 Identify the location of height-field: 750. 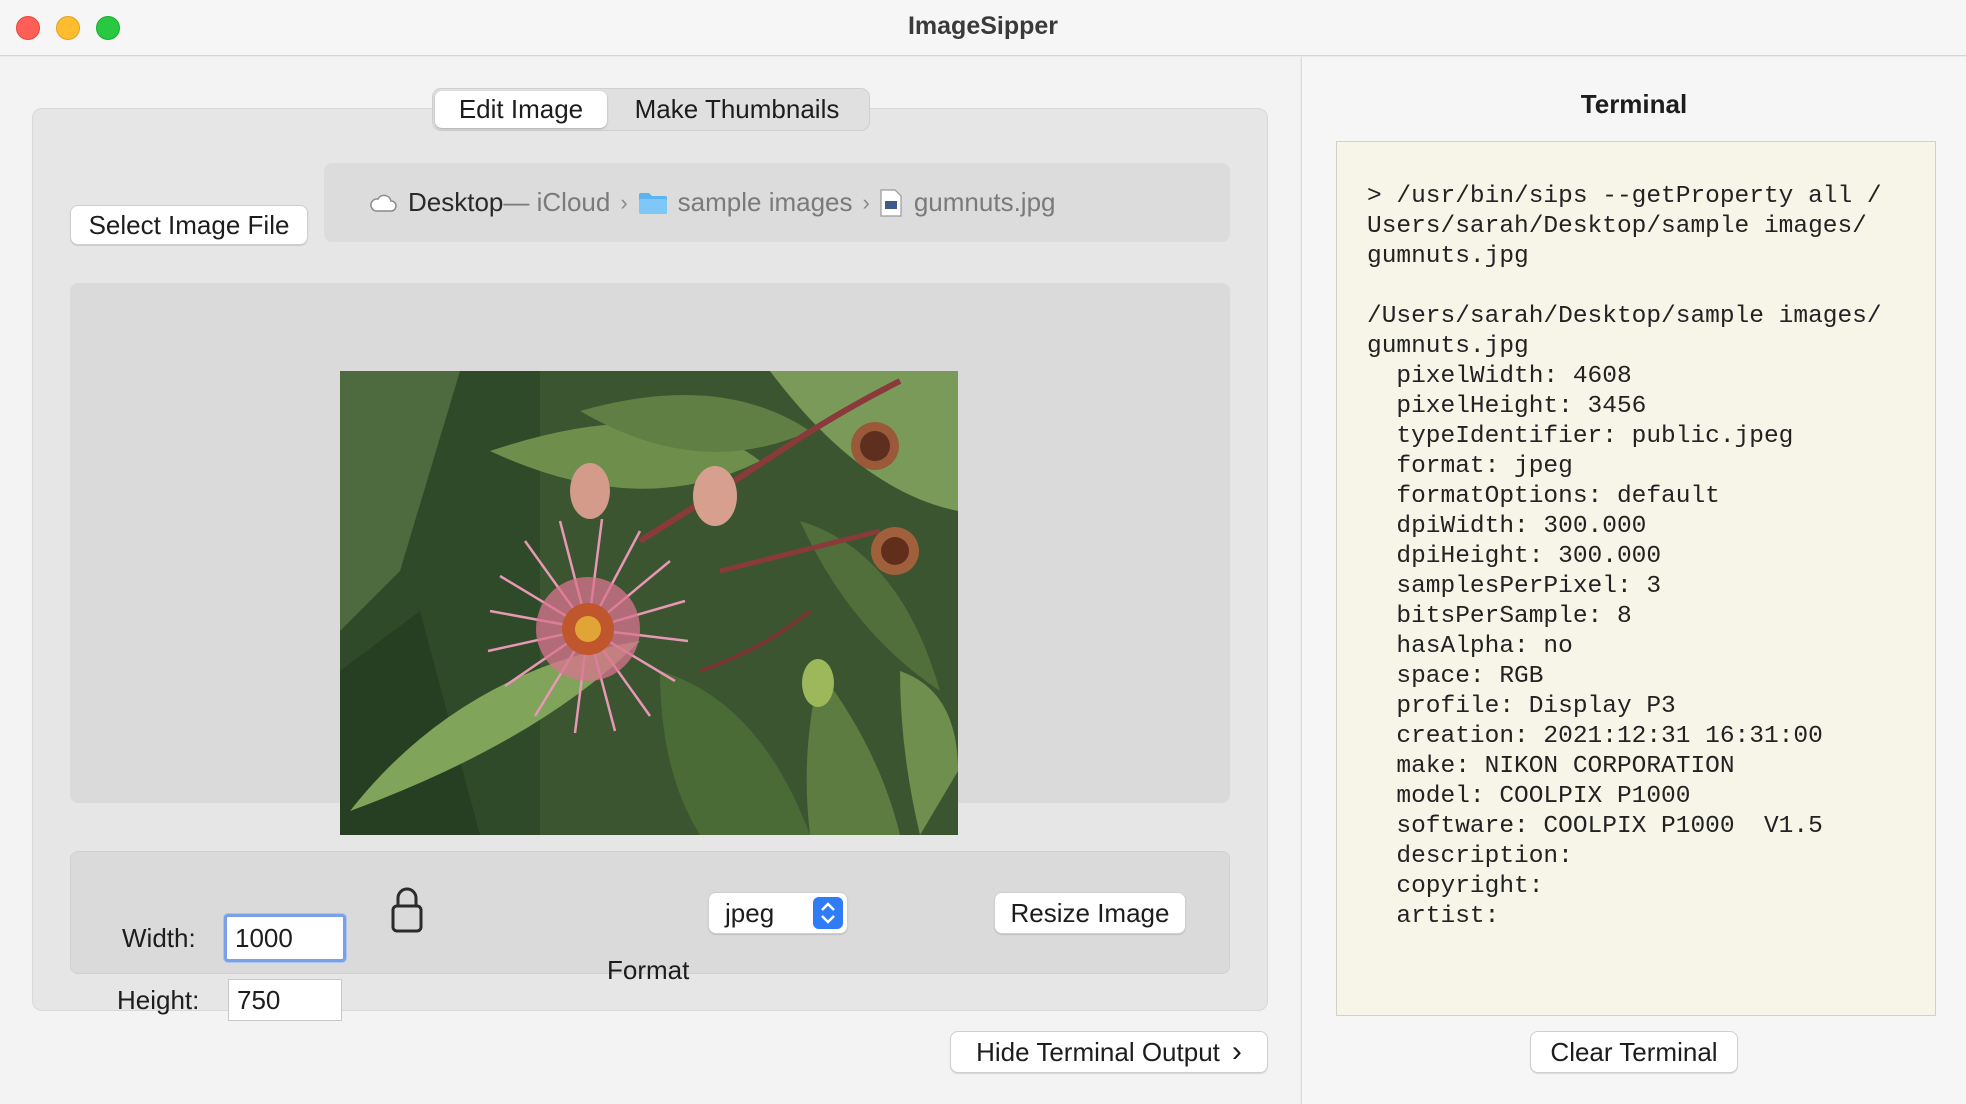
(285, 1000).